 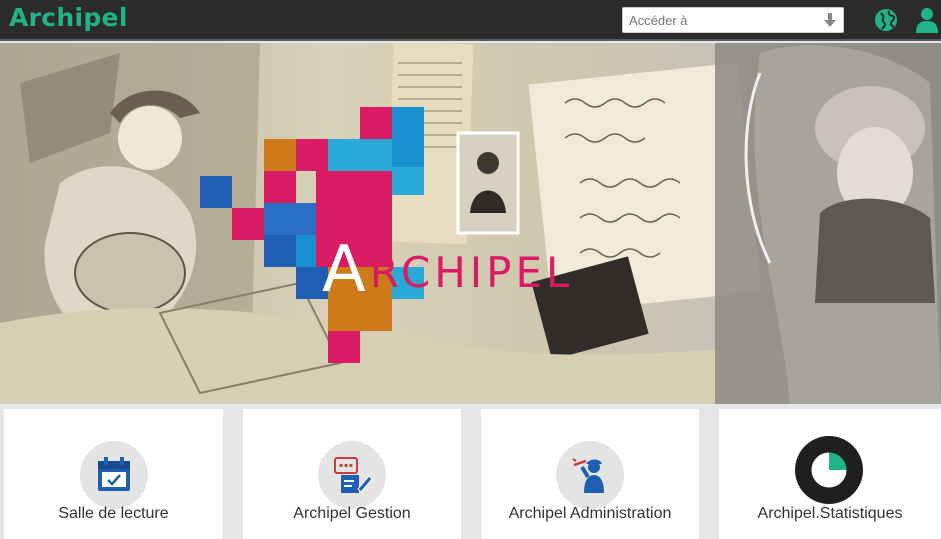 What do you see at coordinates (448, 270) in the screenshot?
I see `archipel-logo-text: ARCHIPEL` at bounding box center [448, 270].